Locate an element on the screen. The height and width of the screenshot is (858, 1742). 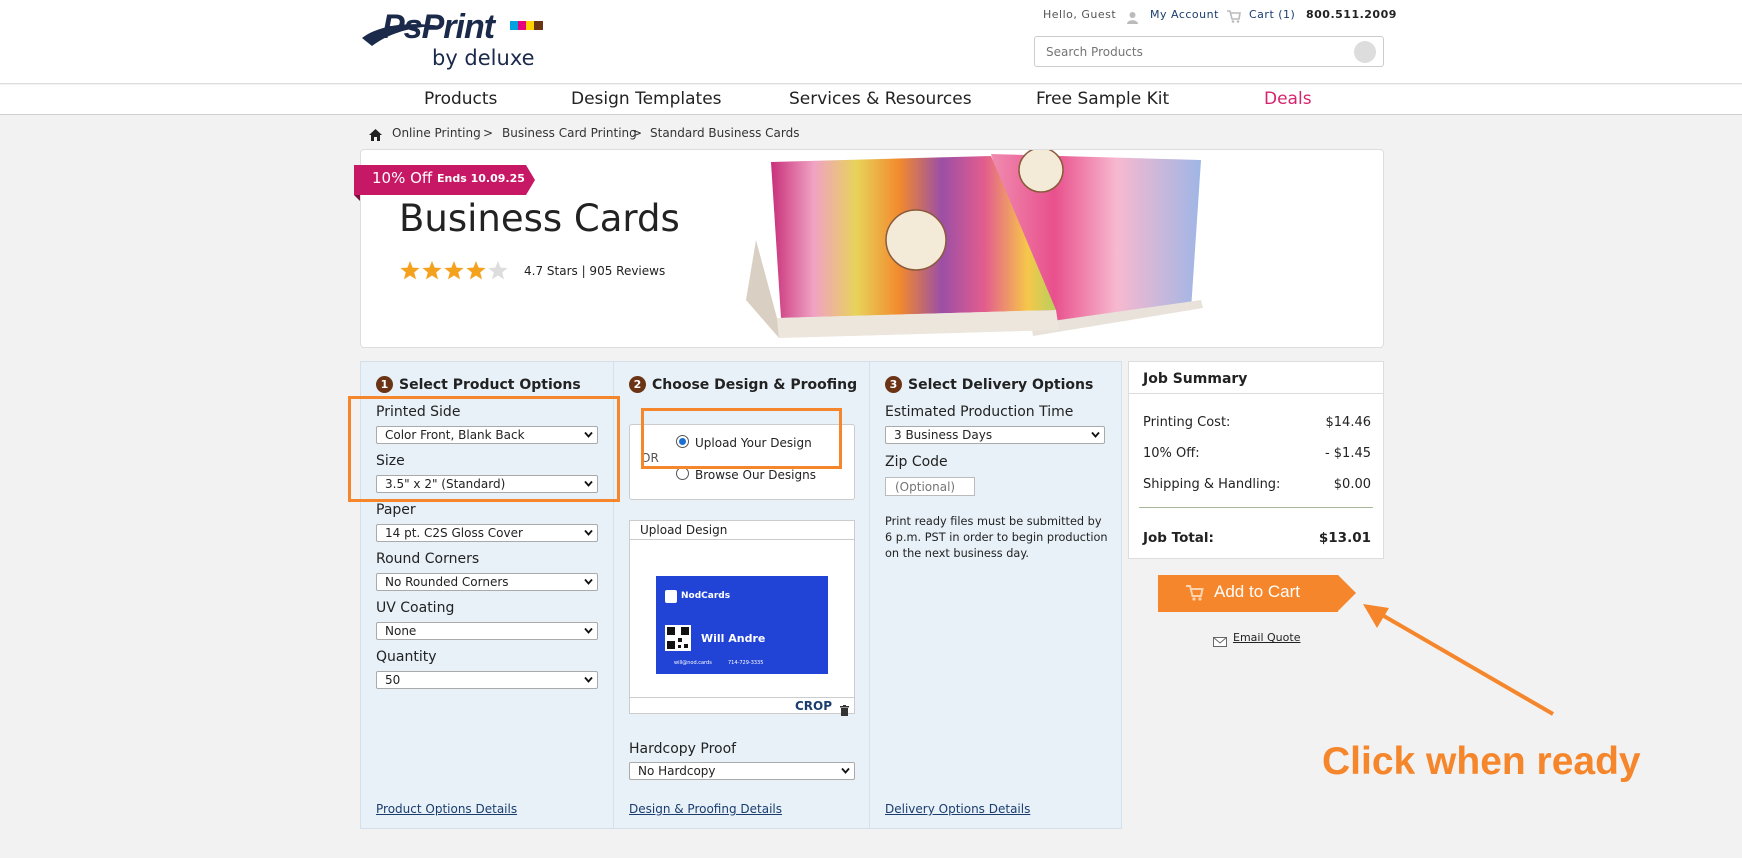
breadcrumb-business-card-printing: Business Card Printing is located at coordinates (569, 133).